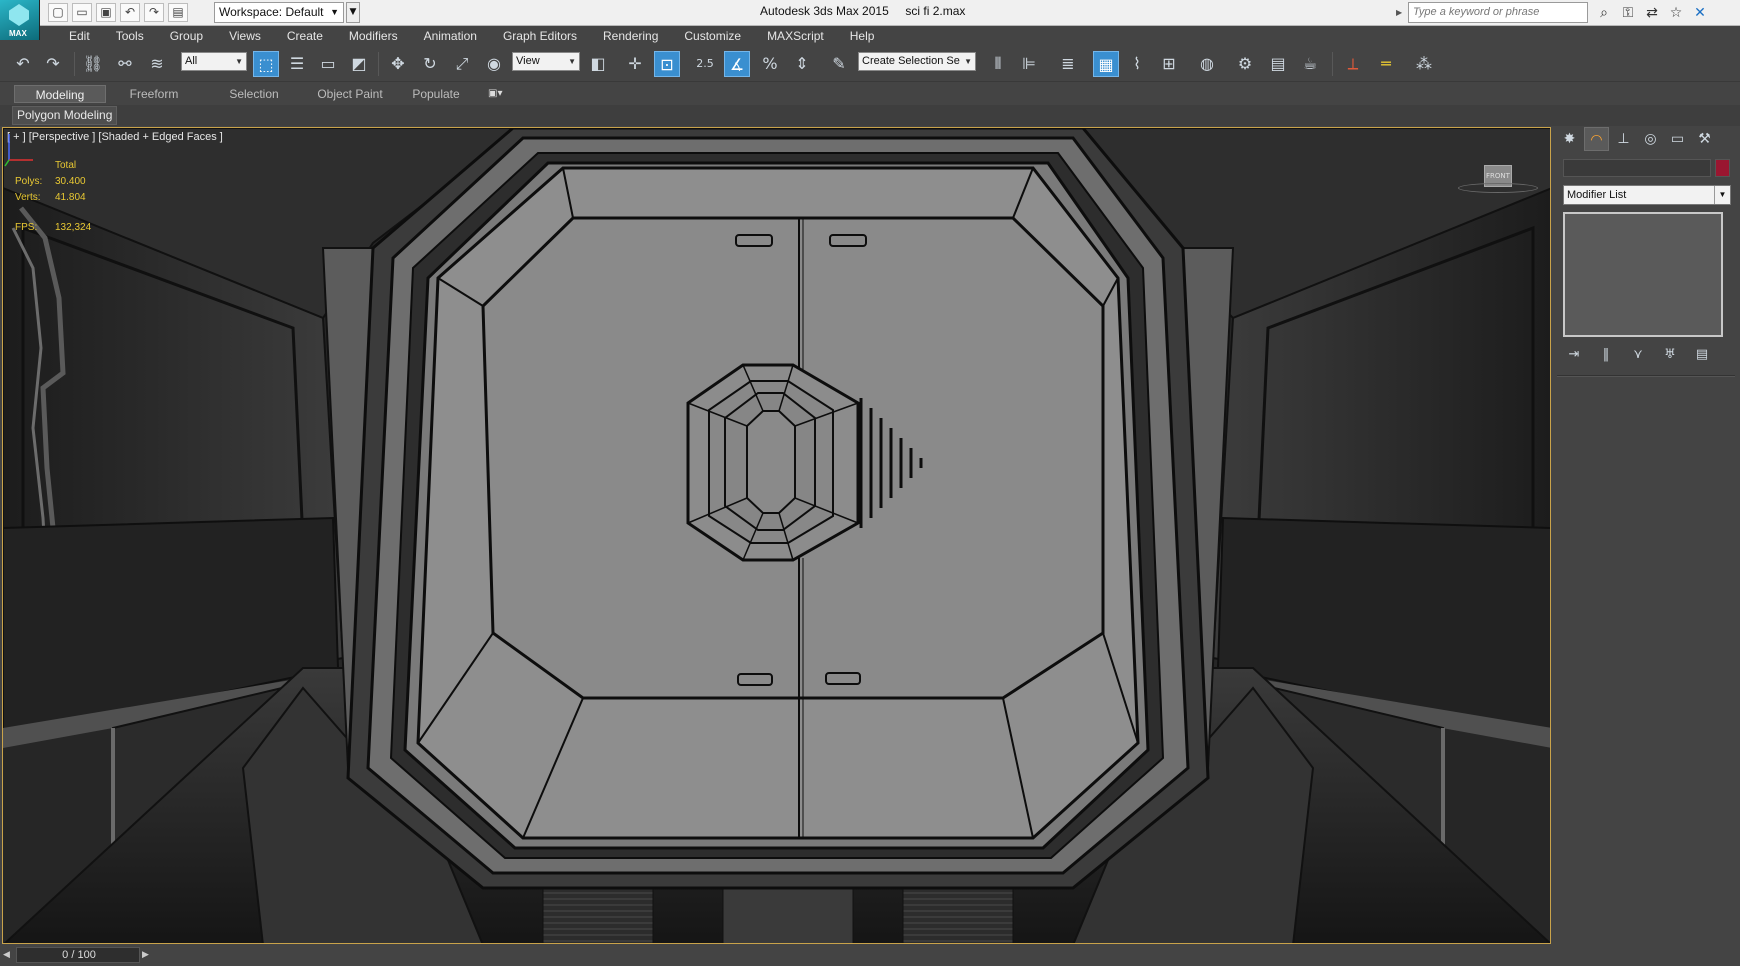  I want to click on utilities-tab-icon: ⚒, so click(1704, 139).